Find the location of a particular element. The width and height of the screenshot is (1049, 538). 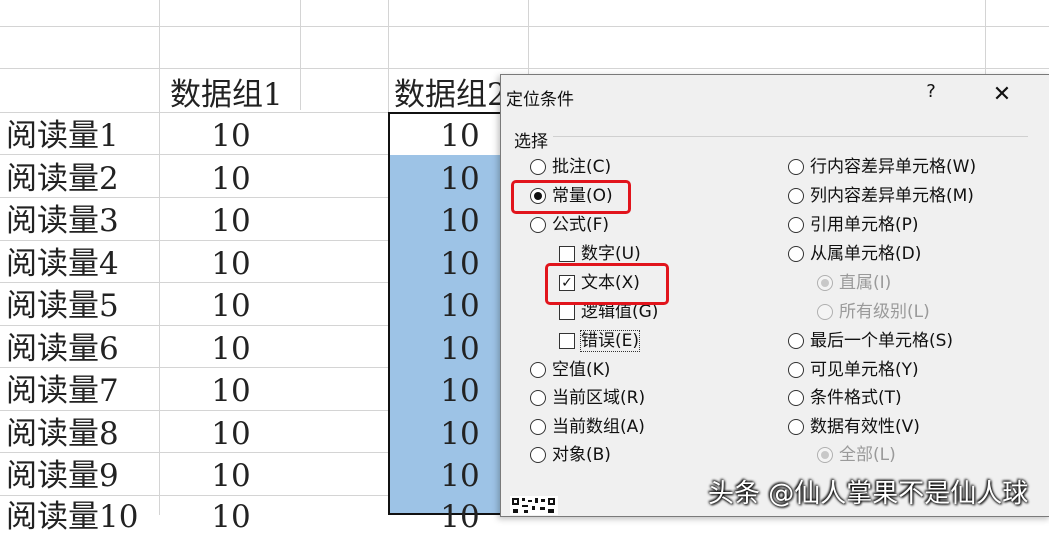

row-label: 阅读量3 is located at coordinates (62, 221).